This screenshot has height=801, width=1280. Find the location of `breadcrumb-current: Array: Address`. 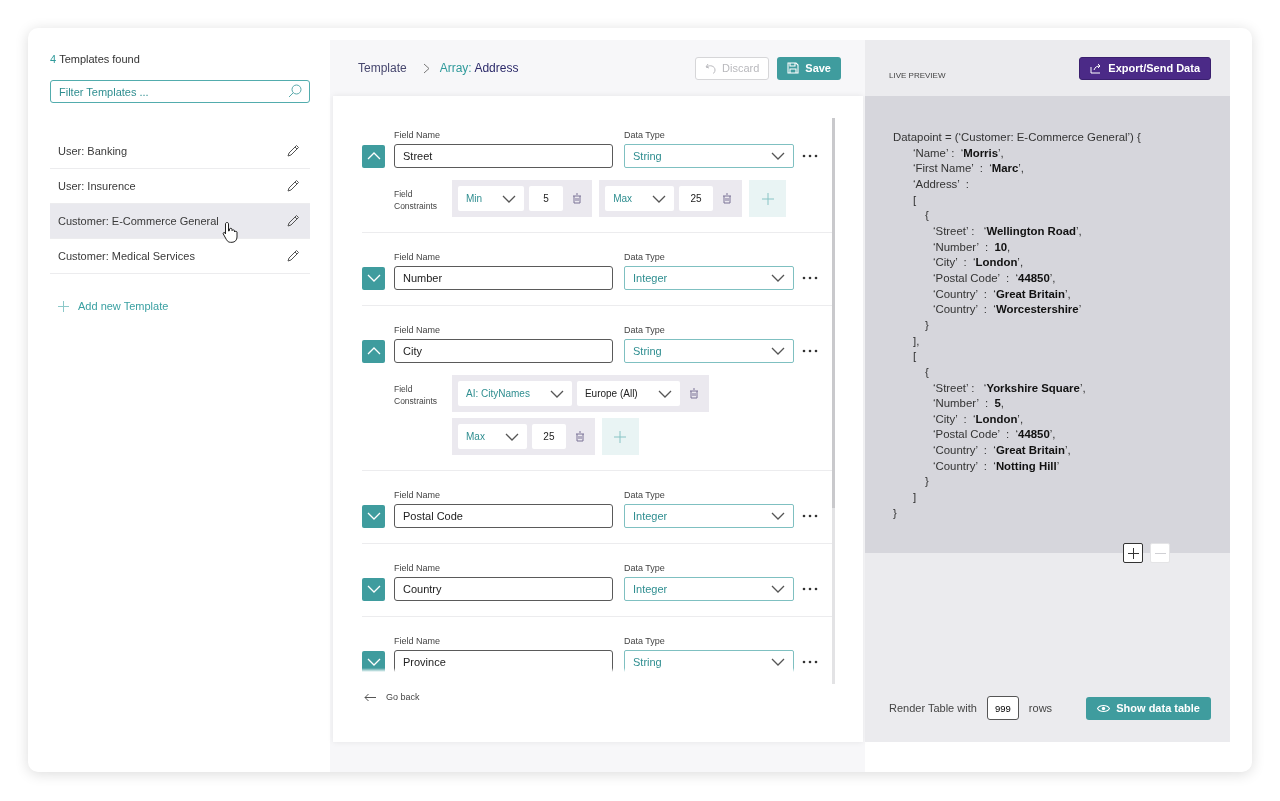

breadcrumb-current: Array: Address is located at coordinates (479, 68).